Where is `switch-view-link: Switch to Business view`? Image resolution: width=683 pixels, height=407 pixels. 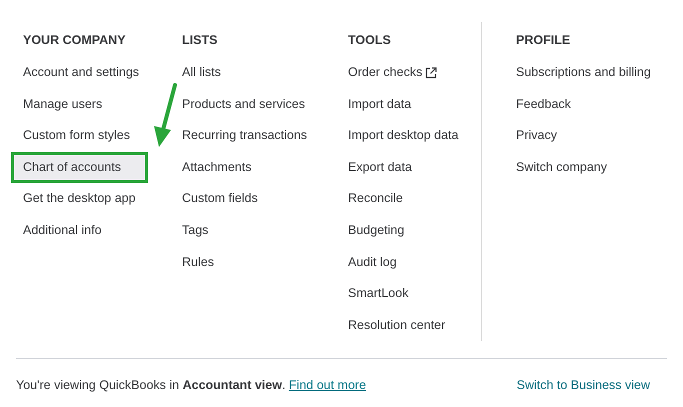 switch-view-link: Switch to Business view is located at coordinates (583, 385).